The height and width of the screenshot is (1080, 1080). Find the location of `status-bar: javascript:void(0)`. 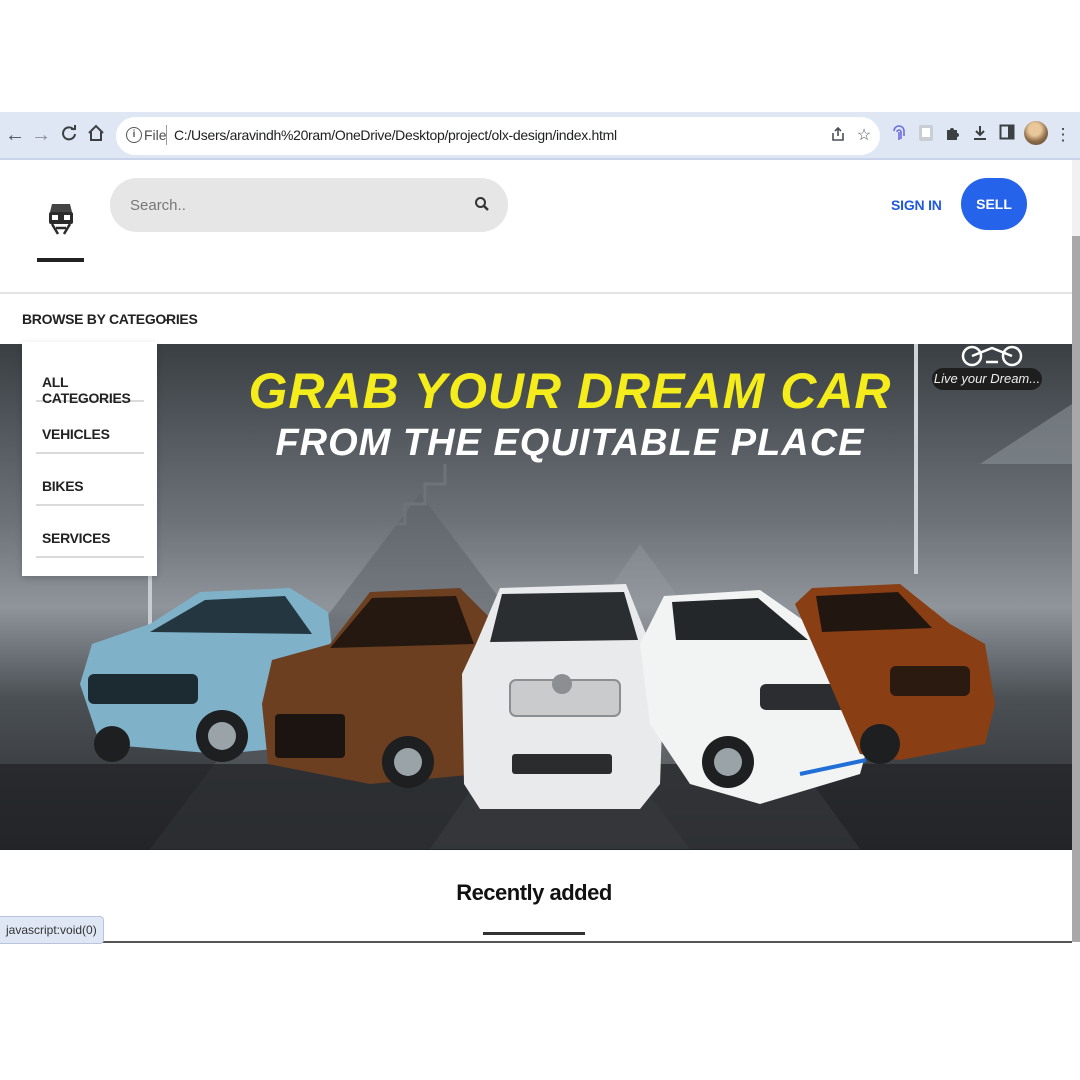

status-bar: javascript:void(0) is located at coordinates (52, 930).